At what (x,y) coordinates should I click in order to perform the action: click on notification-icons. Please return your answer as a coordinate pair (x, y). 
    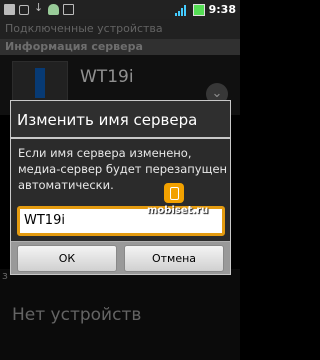
    Looking at the image, I should click on (39, 8).